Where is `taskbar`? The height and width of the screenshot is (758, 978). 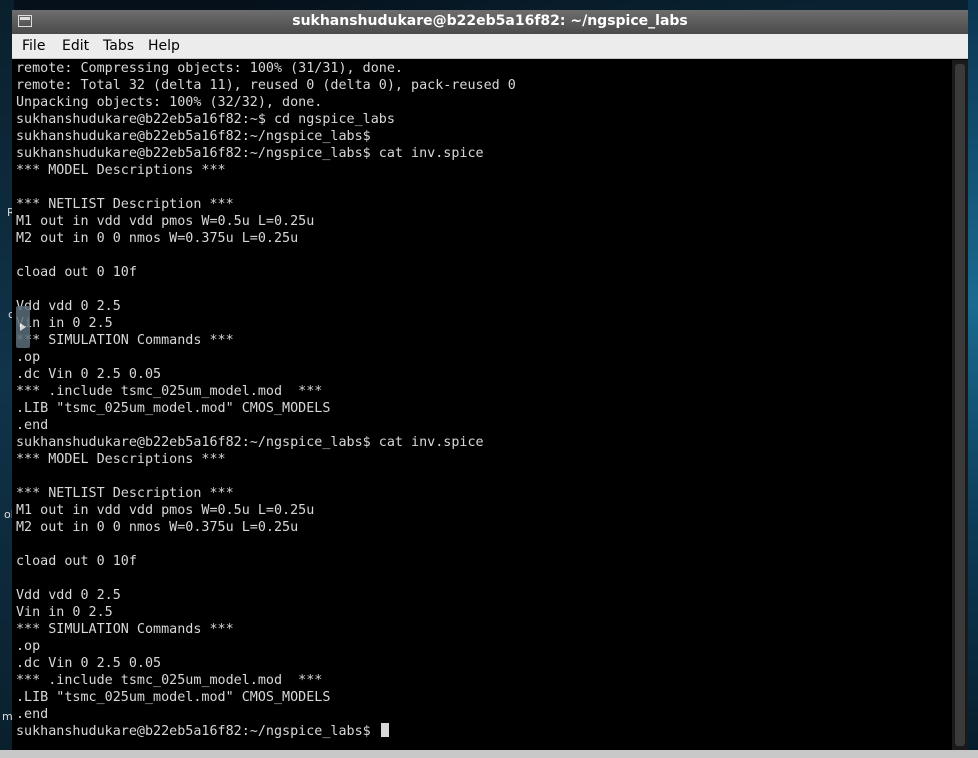
taskbar is located at coordinates (489, 754).